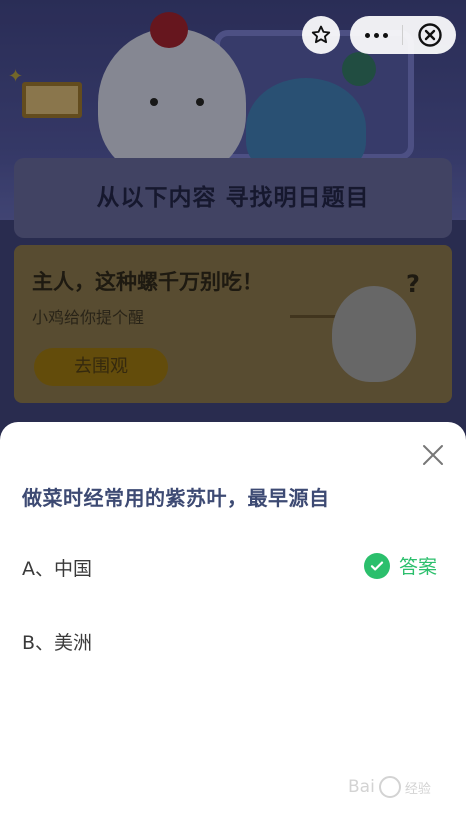 This screenshot has height=829, width=466. Describe the element at coordinates (176, 498) in the screenshot. I see `question-text: 做菜时经常用的紫苏叶，最早源自` at that location.